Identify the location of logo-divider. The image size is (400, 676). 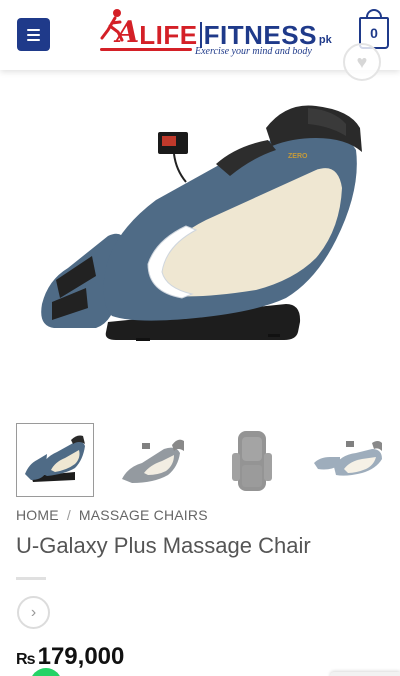
(200, 35).